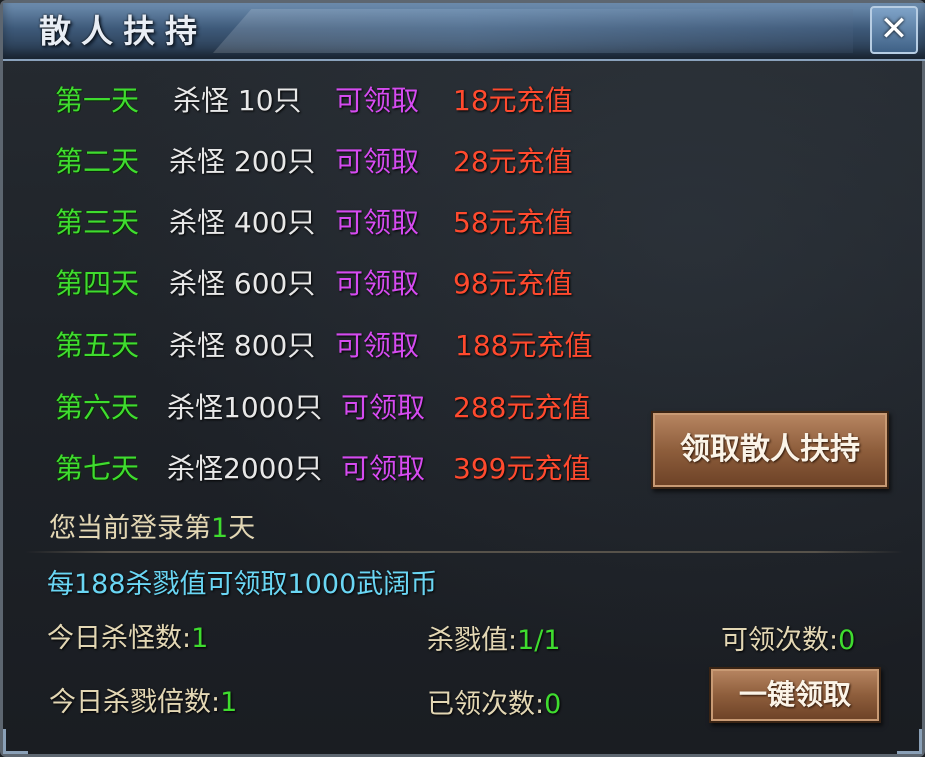 The height and width of the screenshot is (757, 925). Describe the element at coordinates (242, 528) in the screenshot. I see `login-suffix: 天` at that location.